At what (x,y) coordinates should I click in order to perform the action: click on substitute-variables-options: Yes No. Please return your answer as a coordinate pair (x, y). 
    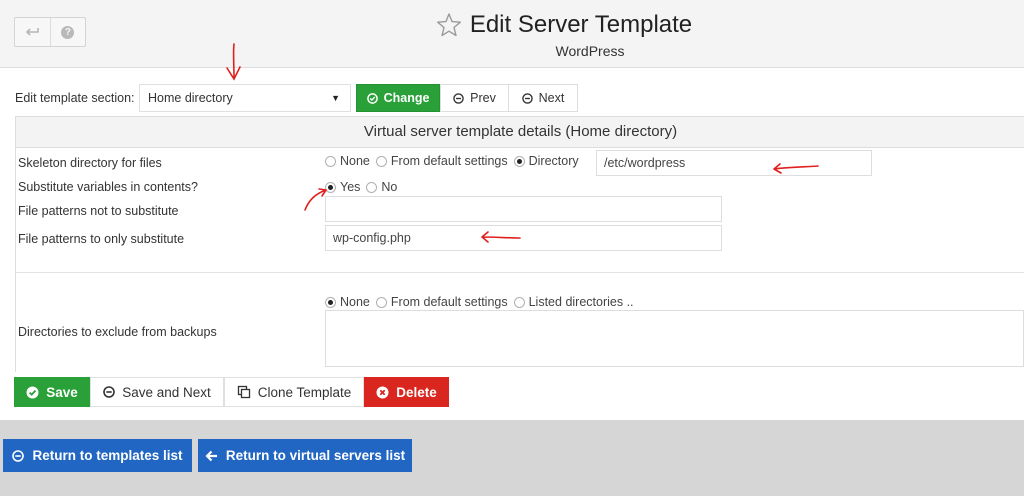
    Looking at the image, I should click on (361, 187).